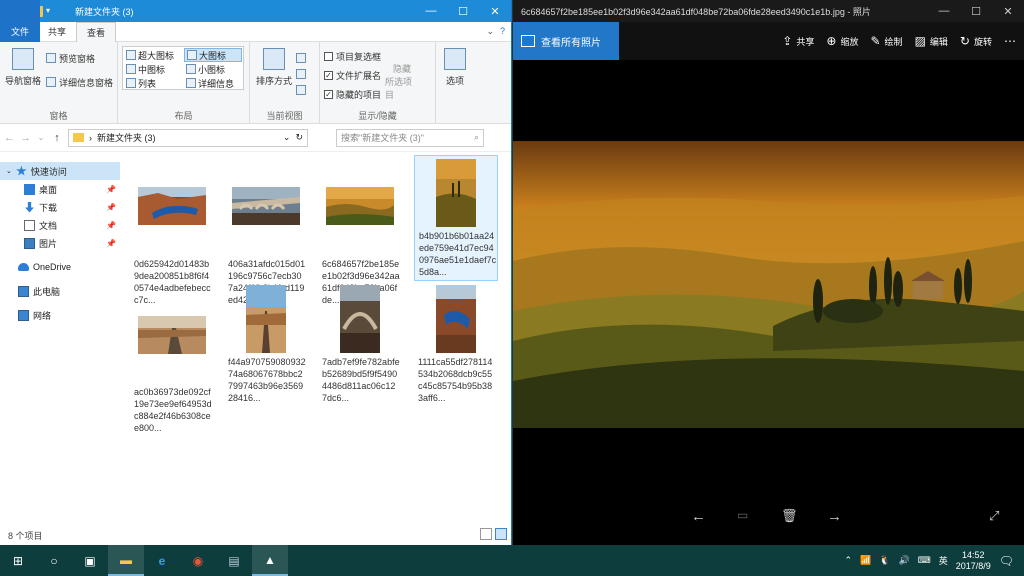  I want to click on hide-selected-label-2: 所选项目, so click(399, 88).